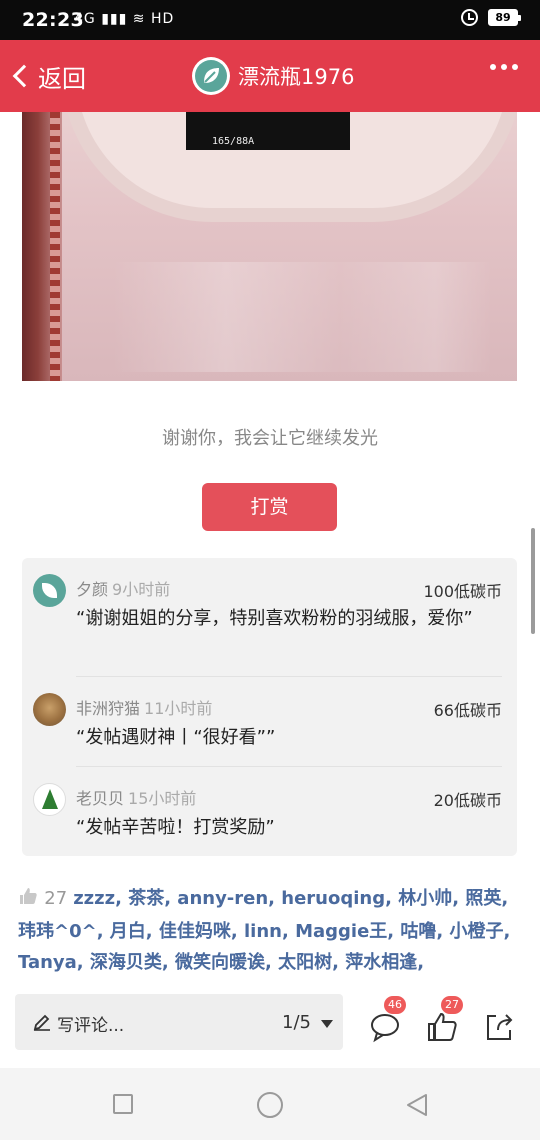 The width and height of the screenshot is (540, 1140). Describe the element at coordinates (162, 19) in the screenshot. I see `hd-label: HD` at that location.